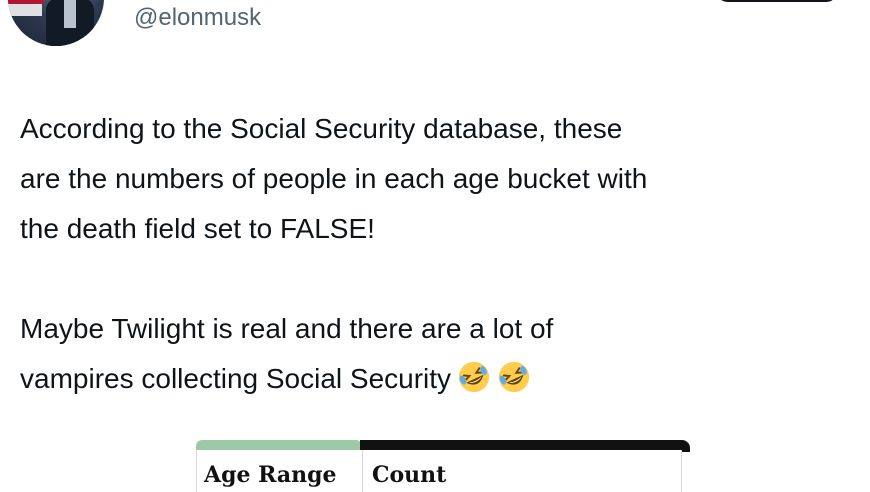  Describe the element at coordinates (362, 471) in the screenshot. I see `table-column-divider` at that location.